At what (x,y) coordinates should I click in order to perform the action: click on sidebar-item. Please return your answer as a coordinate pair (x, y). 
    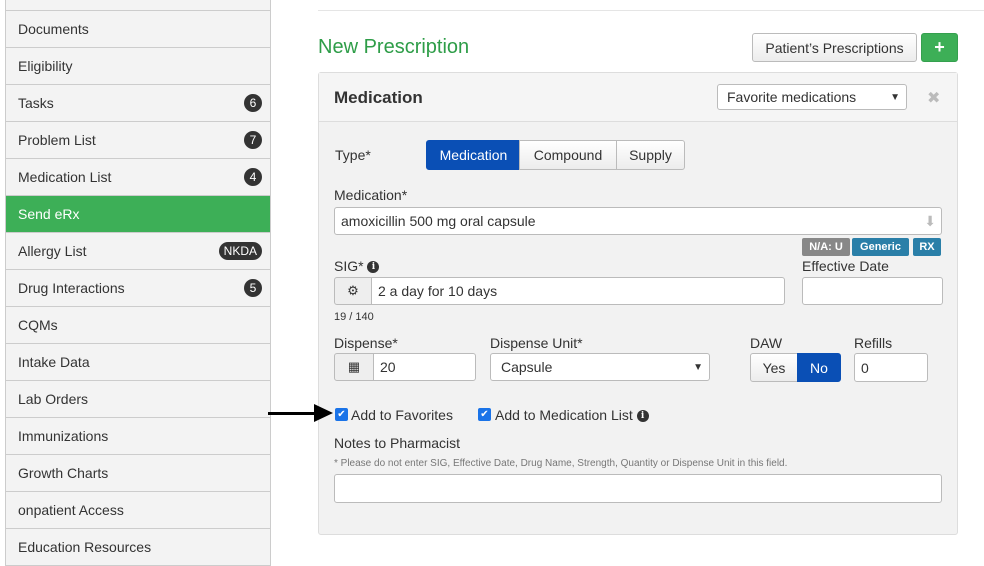
    Looking at the image, I should click on (138, 5).